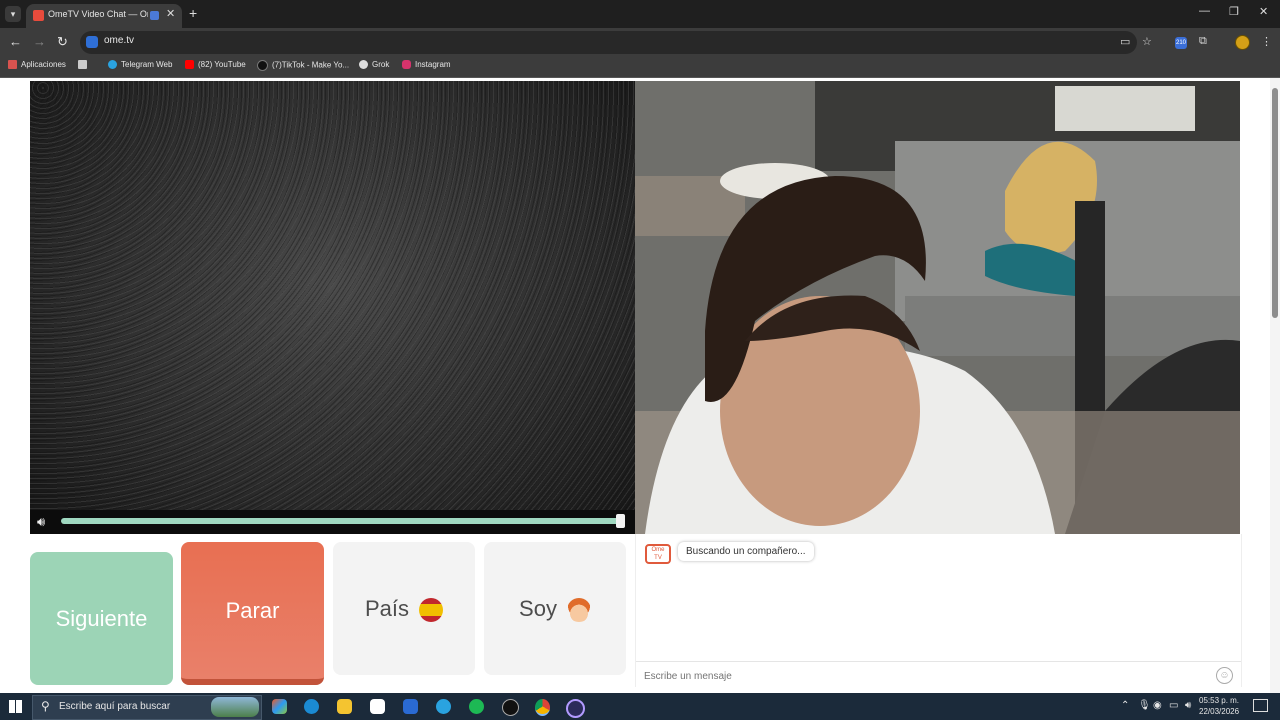  Describe the element at coordinates (344, 706) in the screenshot. I see `file-explorer-icon` at that location.